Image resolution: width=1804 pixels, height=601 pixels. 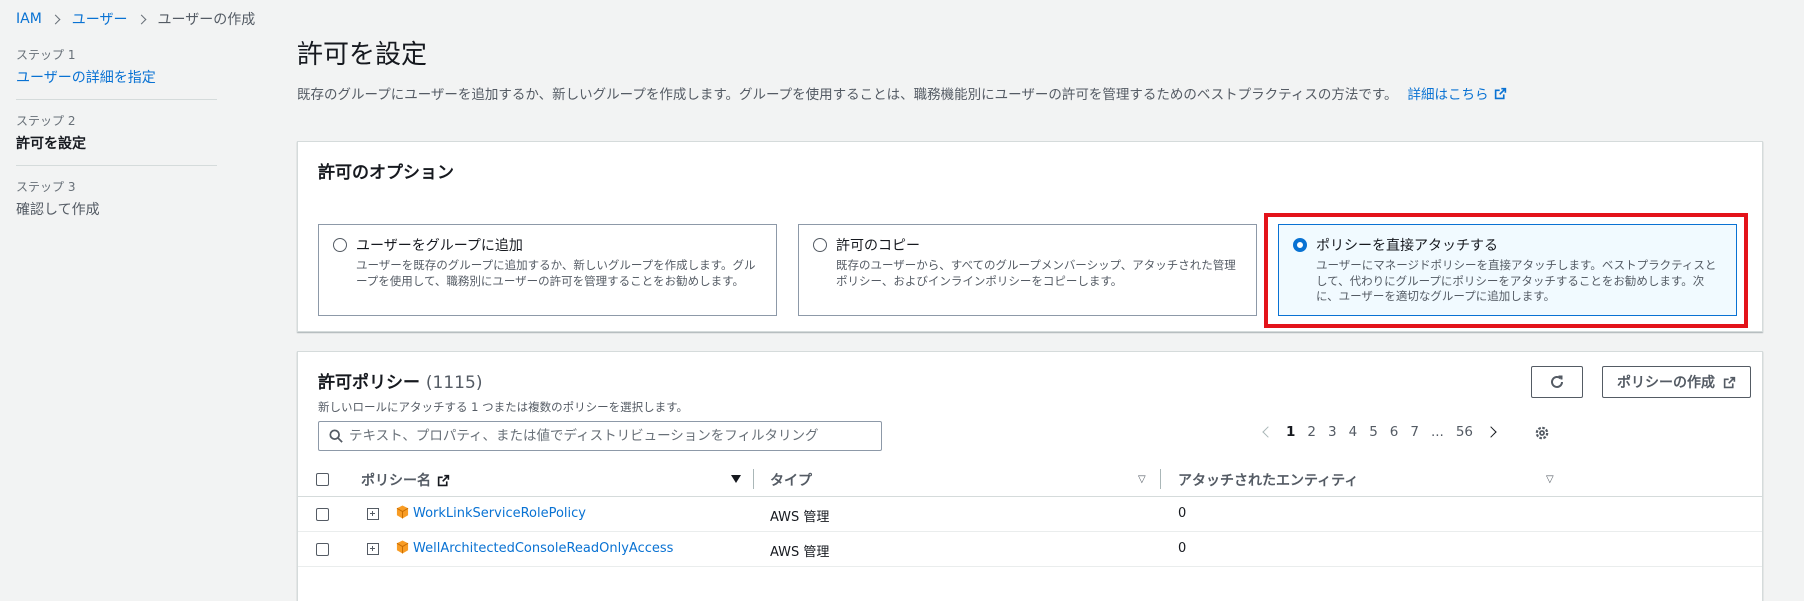 What do you see at coordinates (499, 513) in the screenshot?
I see `policy-name-link: WorkLinkServiceRolePolicy` at bounding box center [499, 513].